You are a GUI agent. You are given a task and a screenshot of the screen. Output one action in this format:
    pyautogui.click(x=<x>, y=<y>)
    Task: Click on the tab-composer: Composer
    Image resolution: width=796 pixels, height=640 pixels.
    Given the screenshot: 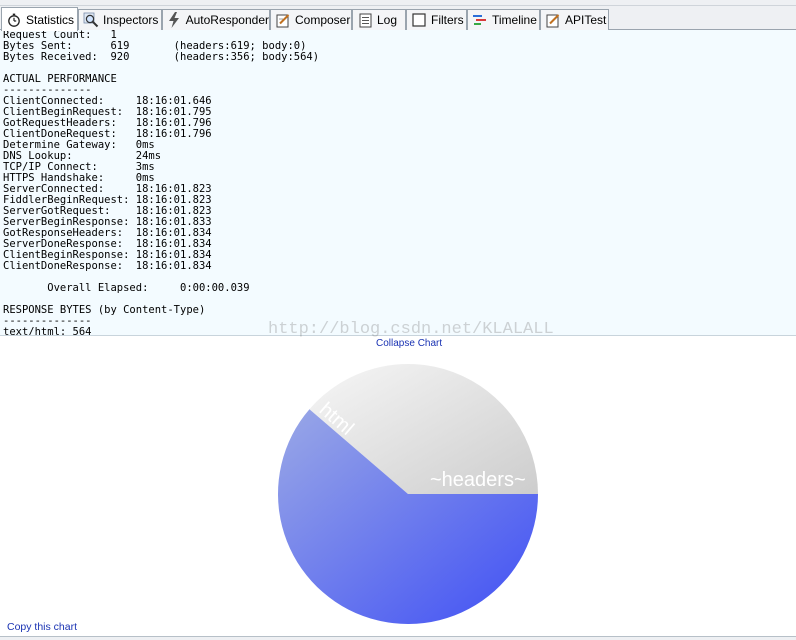 What is the action you would take?
    pyautogui.click(x=311, y=19)
    